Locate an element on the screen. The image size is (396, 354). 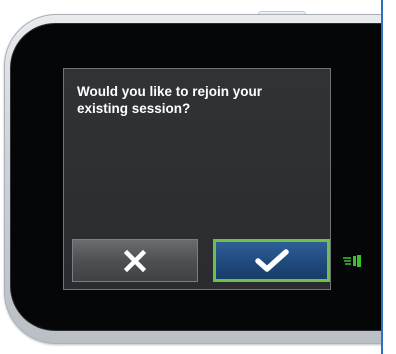
page-edge-panel is located at coordinates (388, 177).